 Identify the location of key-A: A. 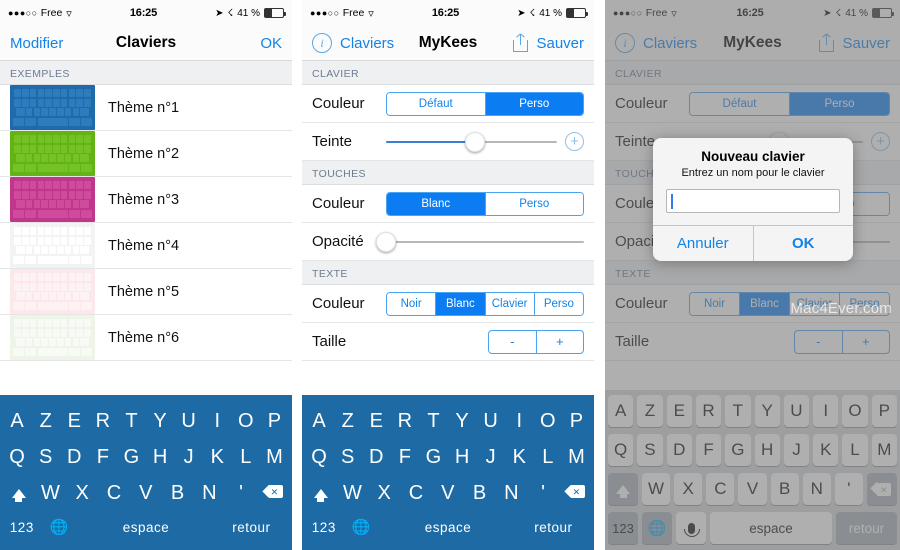
(319, 421).